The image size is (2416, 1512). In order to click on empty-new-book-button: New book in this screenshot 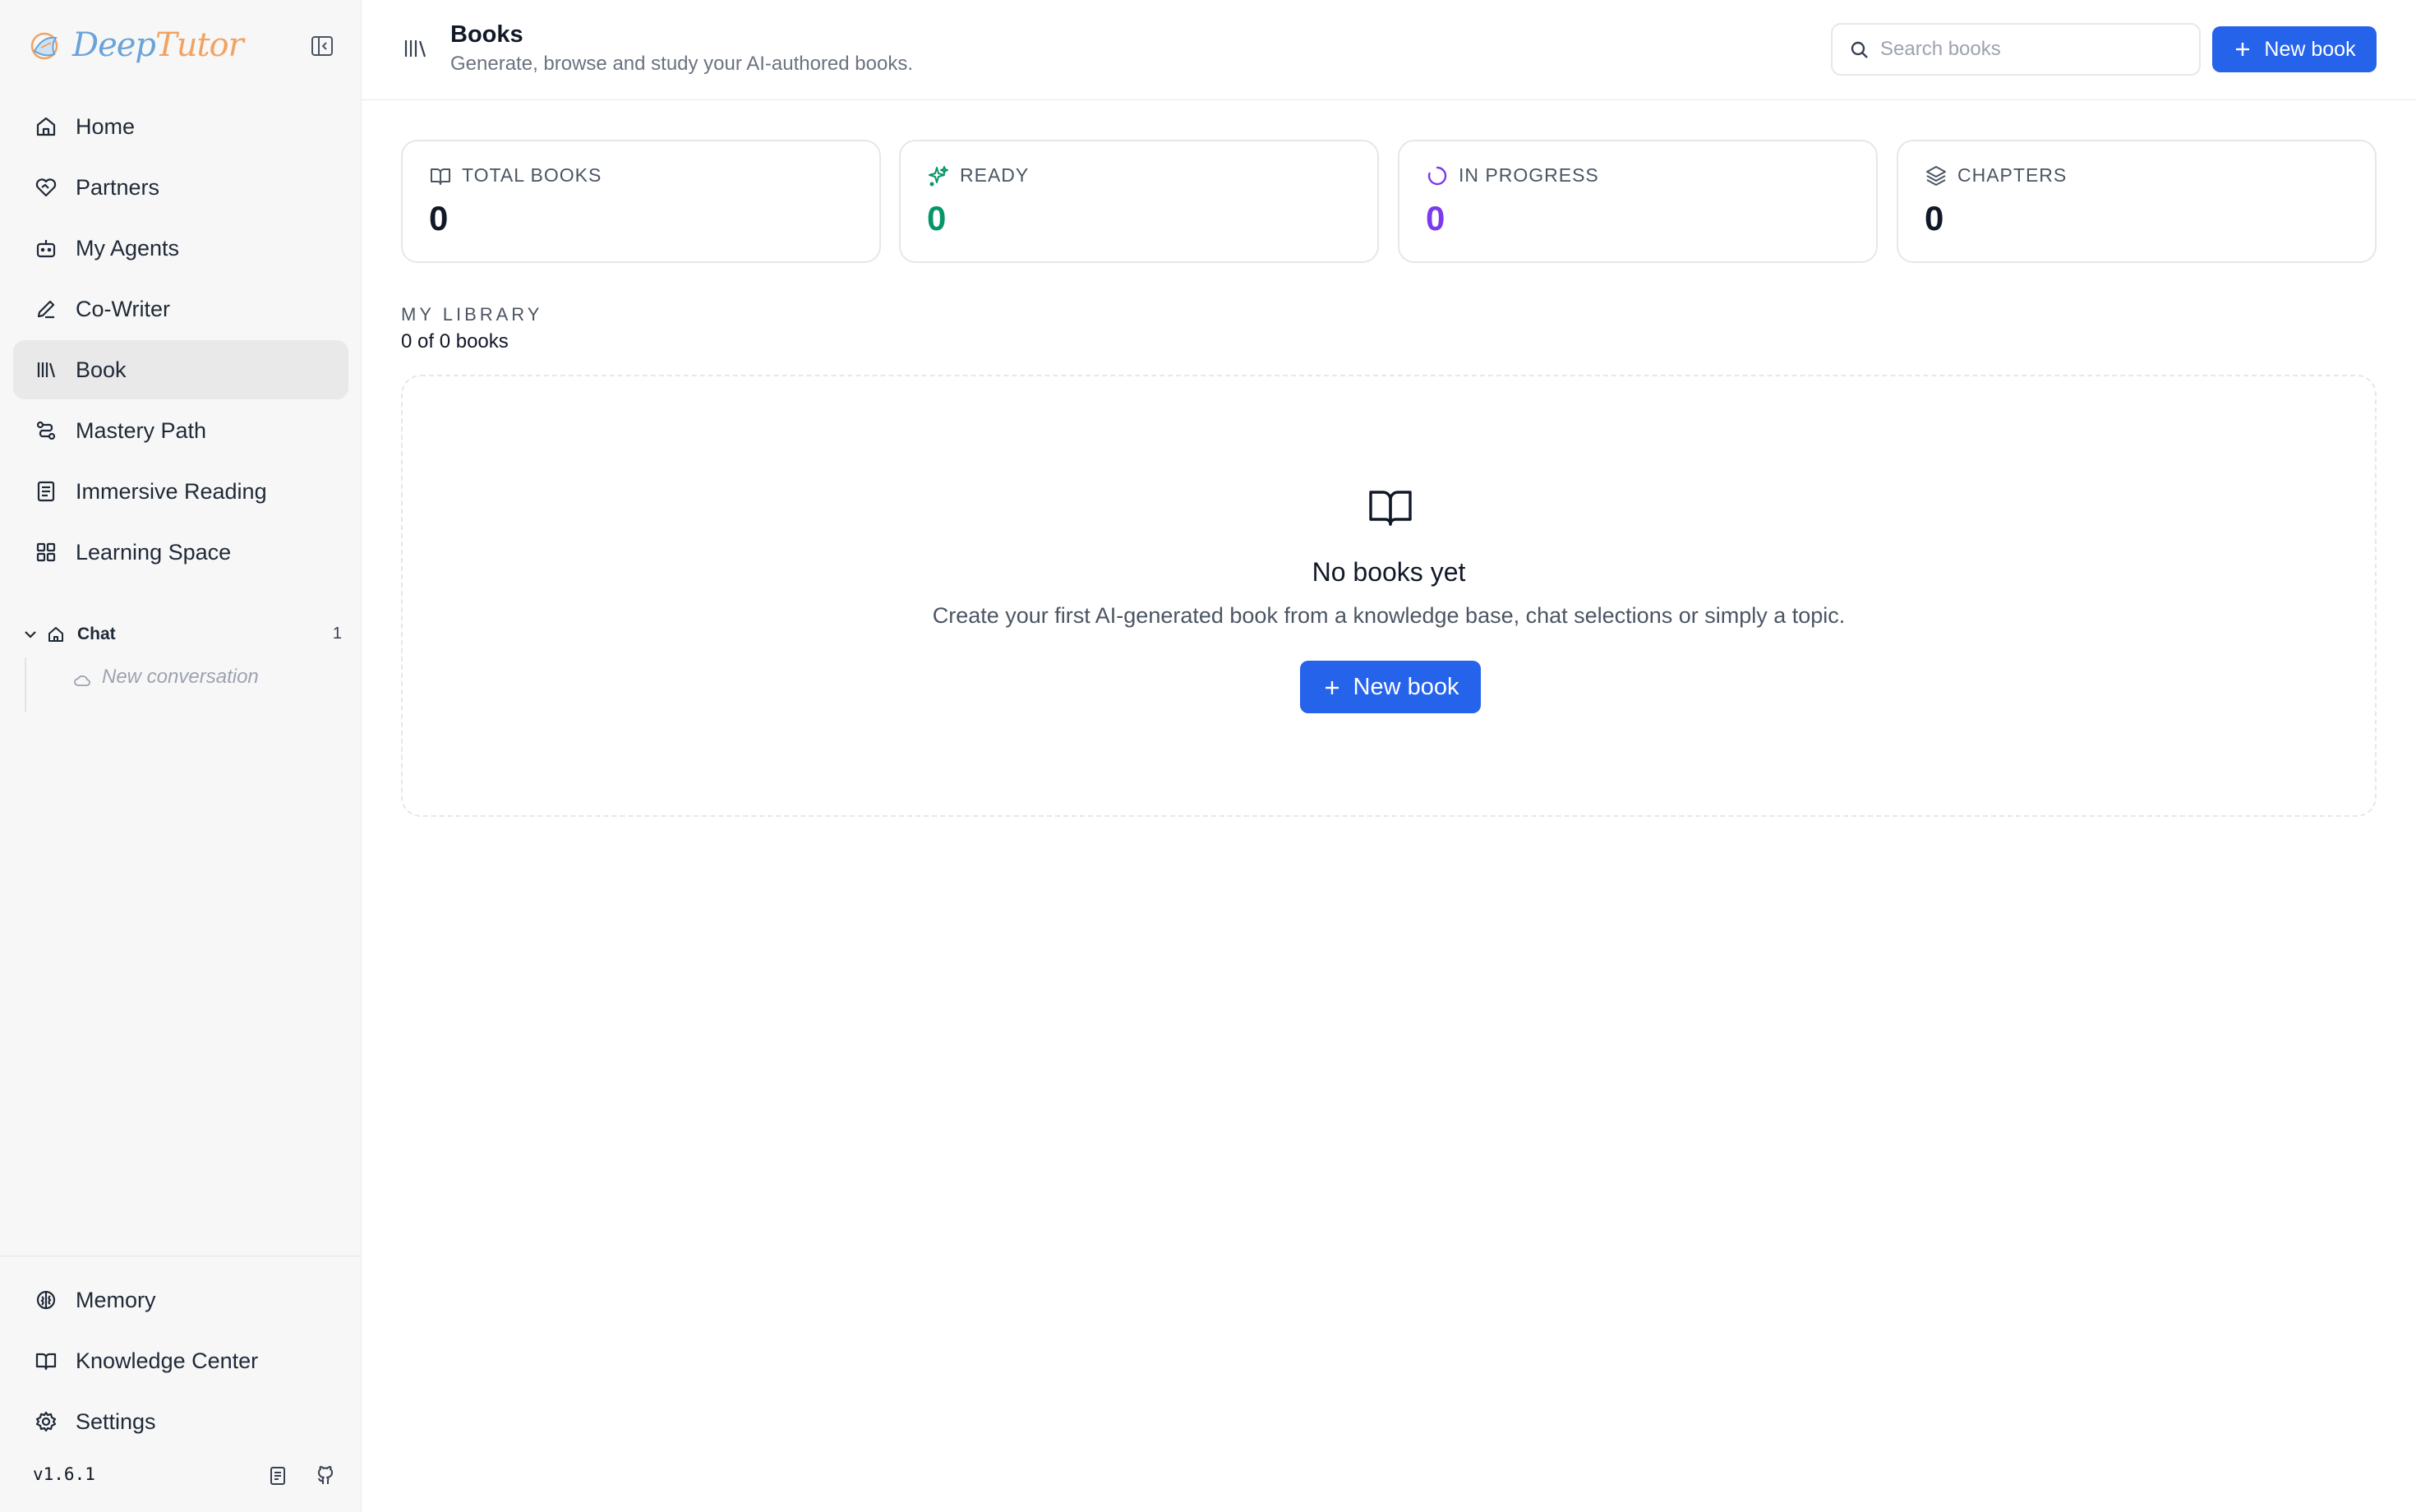, I will do `click(1391, 687)`.